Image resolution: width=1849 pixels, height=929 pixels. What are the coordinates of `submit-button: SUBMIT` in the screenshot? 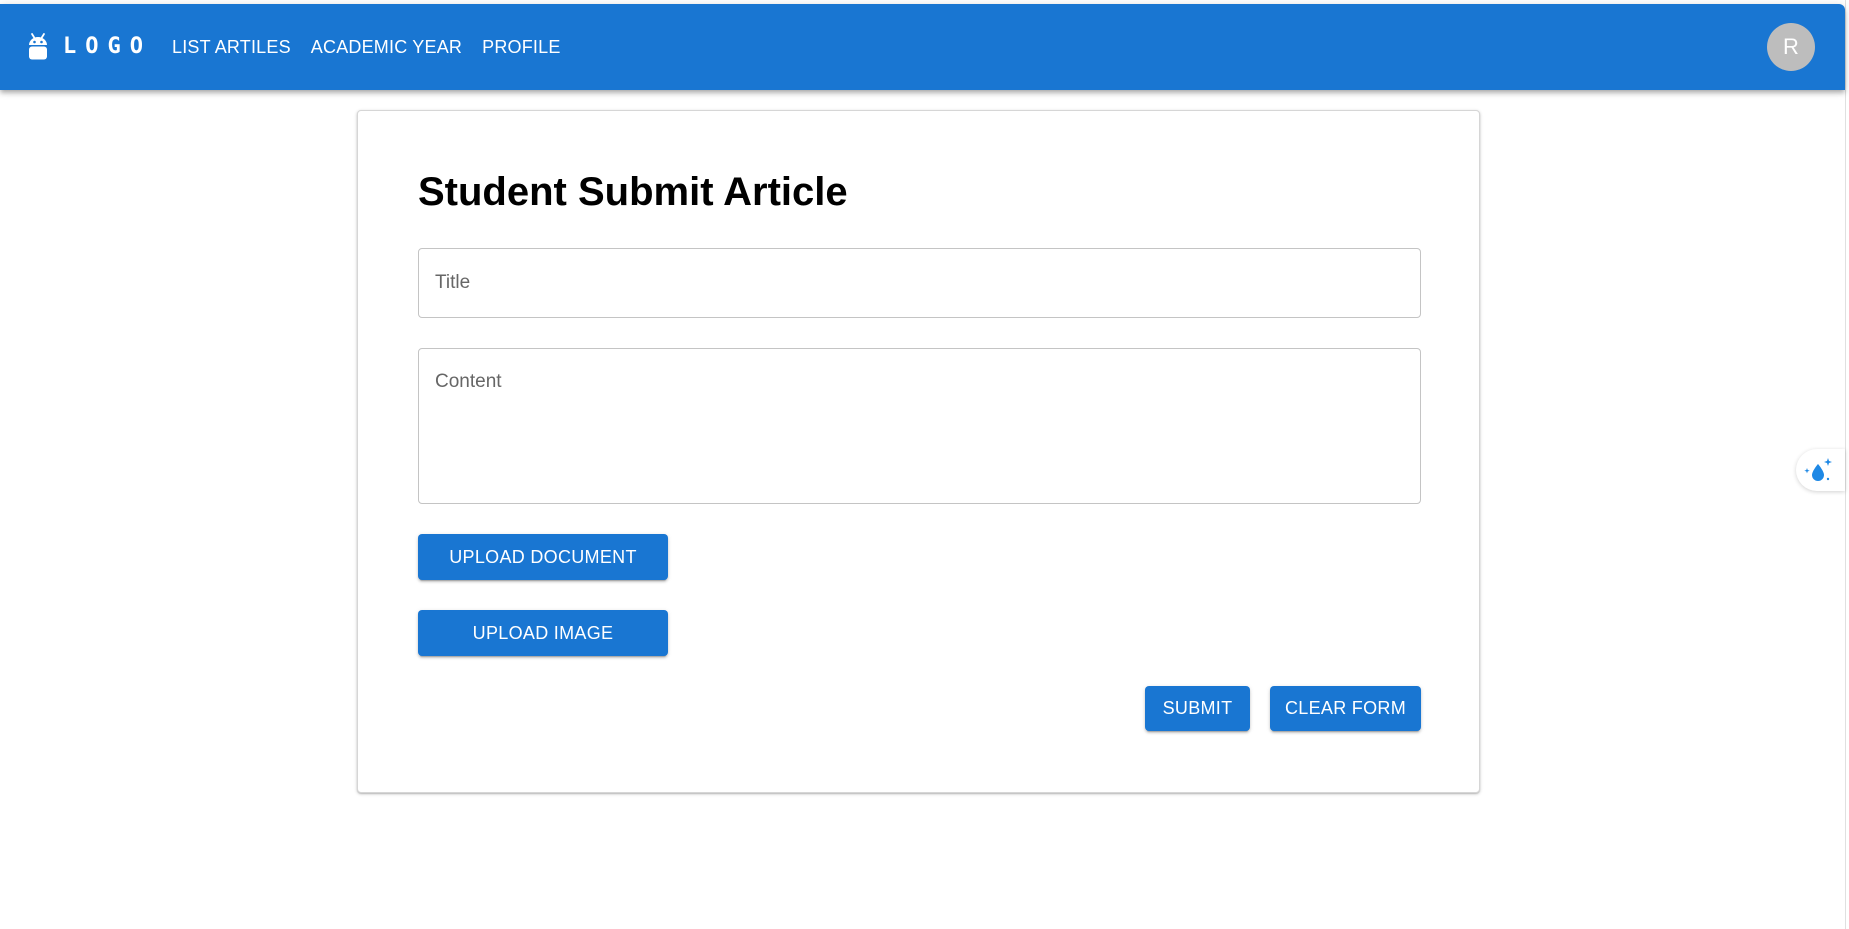 It's located at (1197, 708).